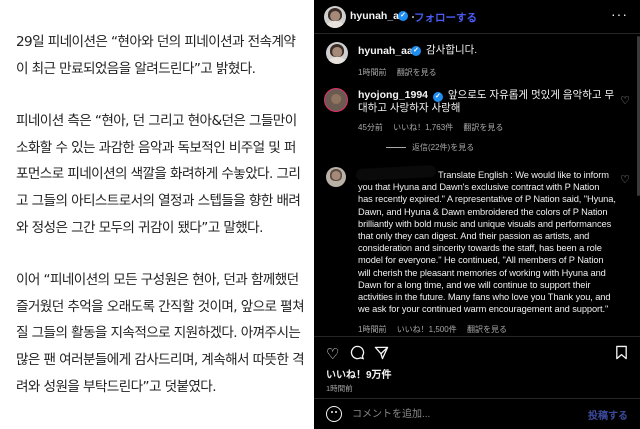 The image size is (640, 429). What do you see at coordinates (357, 354) in the screenshot?
I see `comment-icon` at bounding box center [357, 354].